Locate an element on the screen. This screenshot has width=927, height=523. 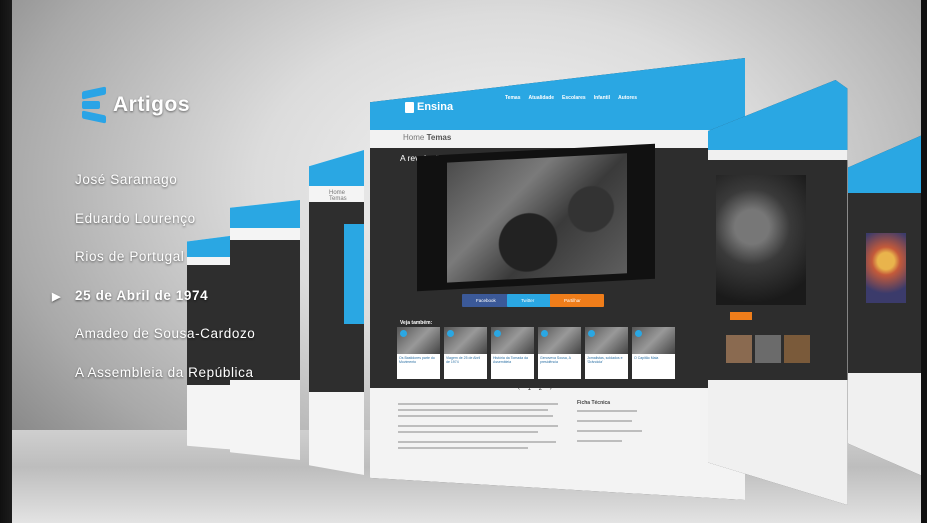
menu-item-autores: Autores is located at coordinates (627, 98).